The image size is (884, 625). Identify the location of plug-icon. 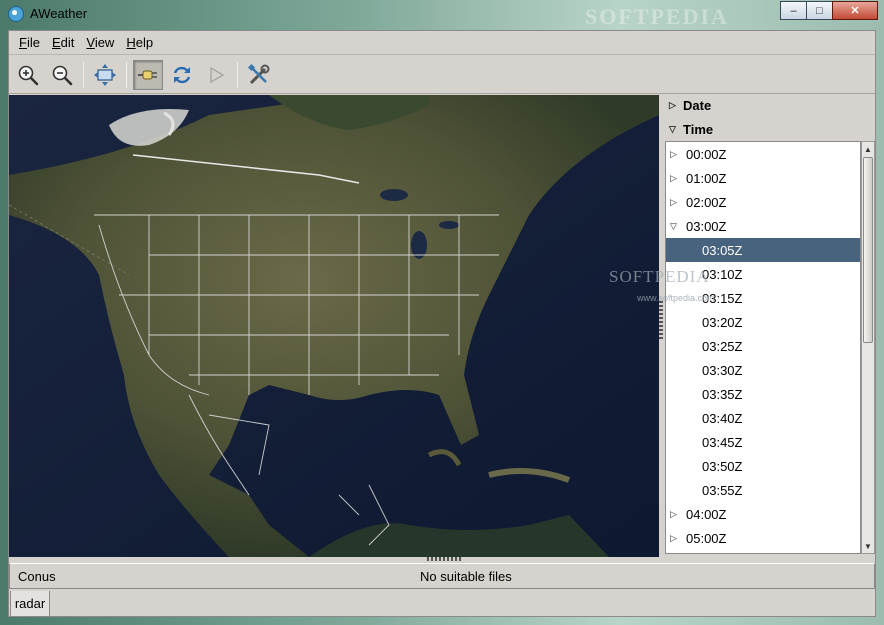
(147, 75).